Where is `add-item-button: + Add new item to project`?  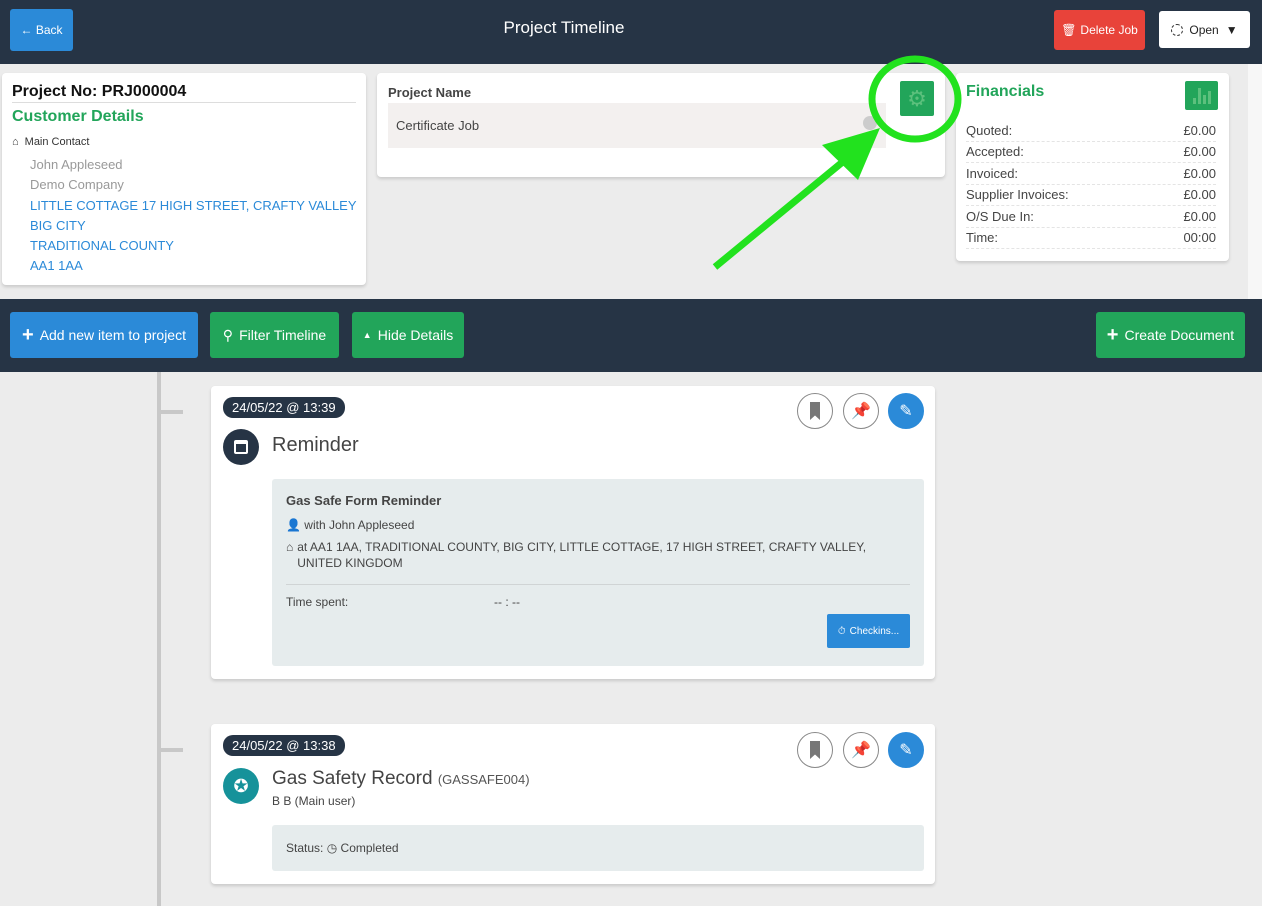
add-item-button: + Add new item to project is located at coordinates (104, 335).